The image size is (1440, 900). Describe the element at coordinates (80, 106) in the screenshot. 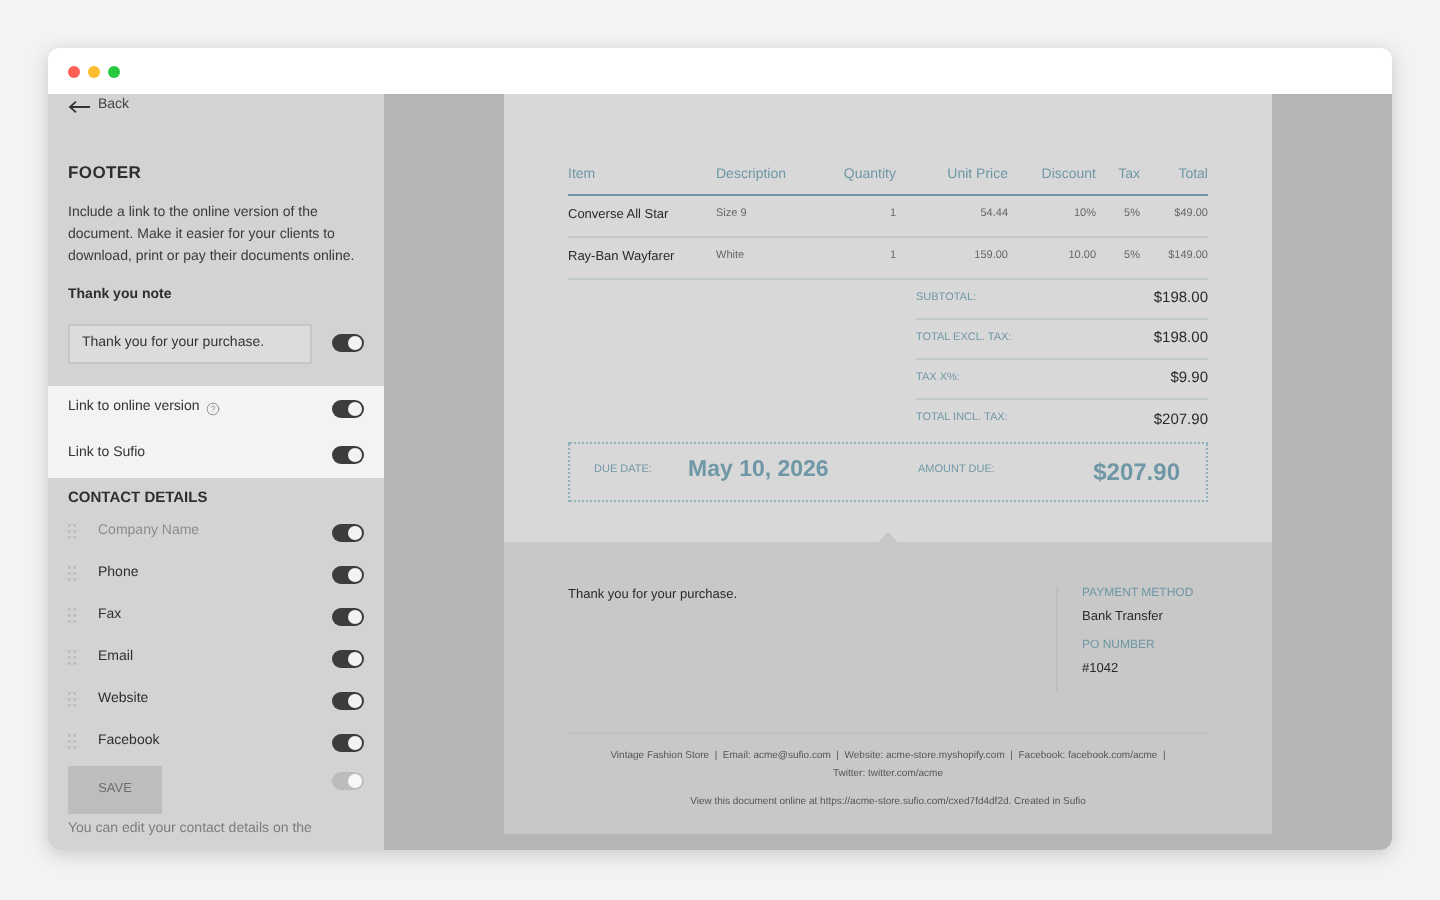

I see `arrow-left-icon` at that location.